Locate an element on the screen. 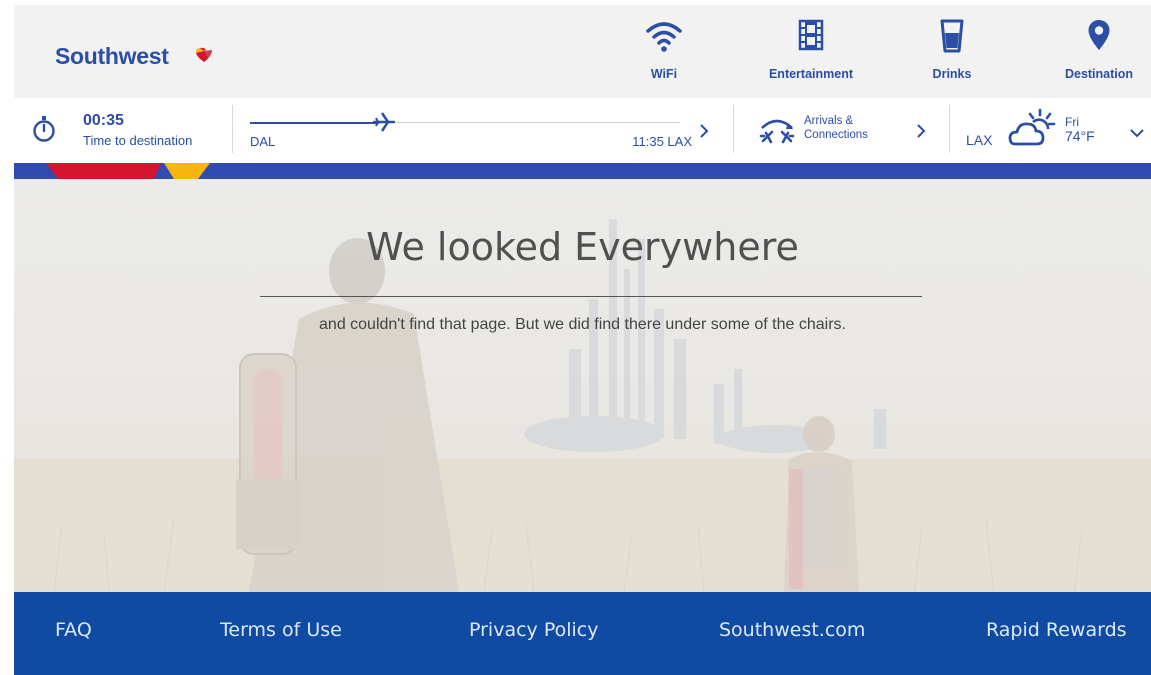 The height and width of the screenshot is (675, 1151). flight-info-bar: 00:35 Time to destination DAL 11:35 LAX is located at coordinates (582, 130).